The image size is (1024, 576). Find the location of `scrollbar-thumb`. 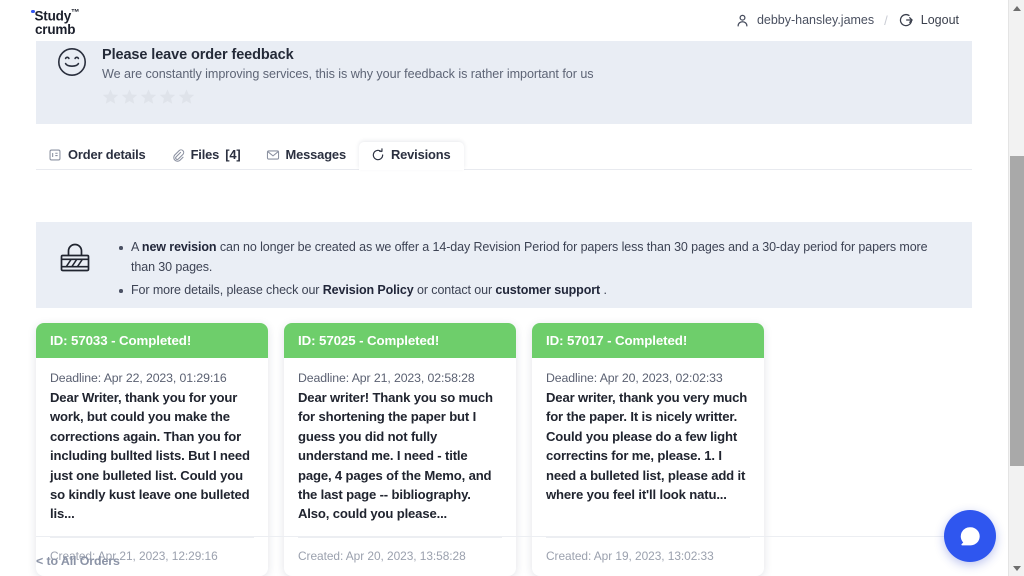

scrollbar-thumb is located at coordinates (1017, 311).